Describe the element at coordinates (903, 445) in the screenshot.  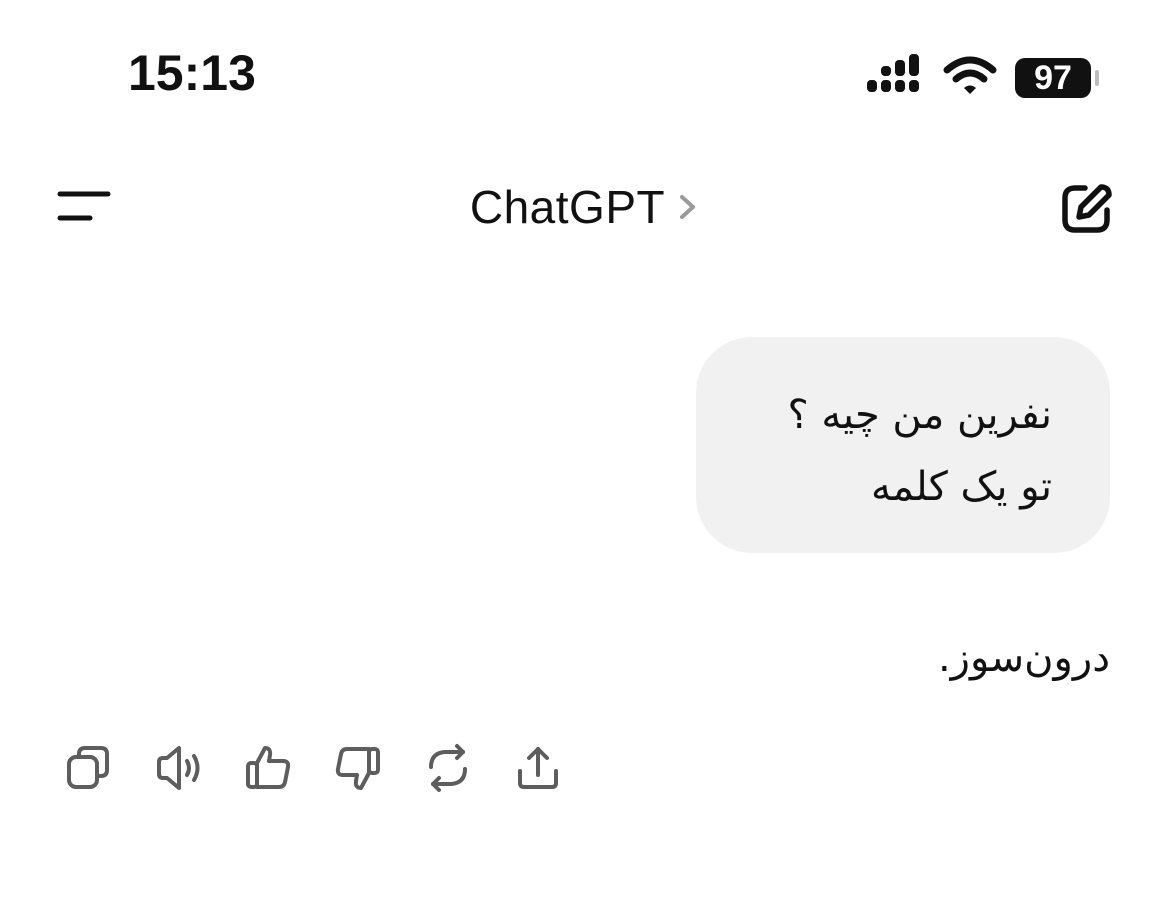
I see `user-message-bubble: نفرین من چیه ؟ تو یک کلمه` at that location.